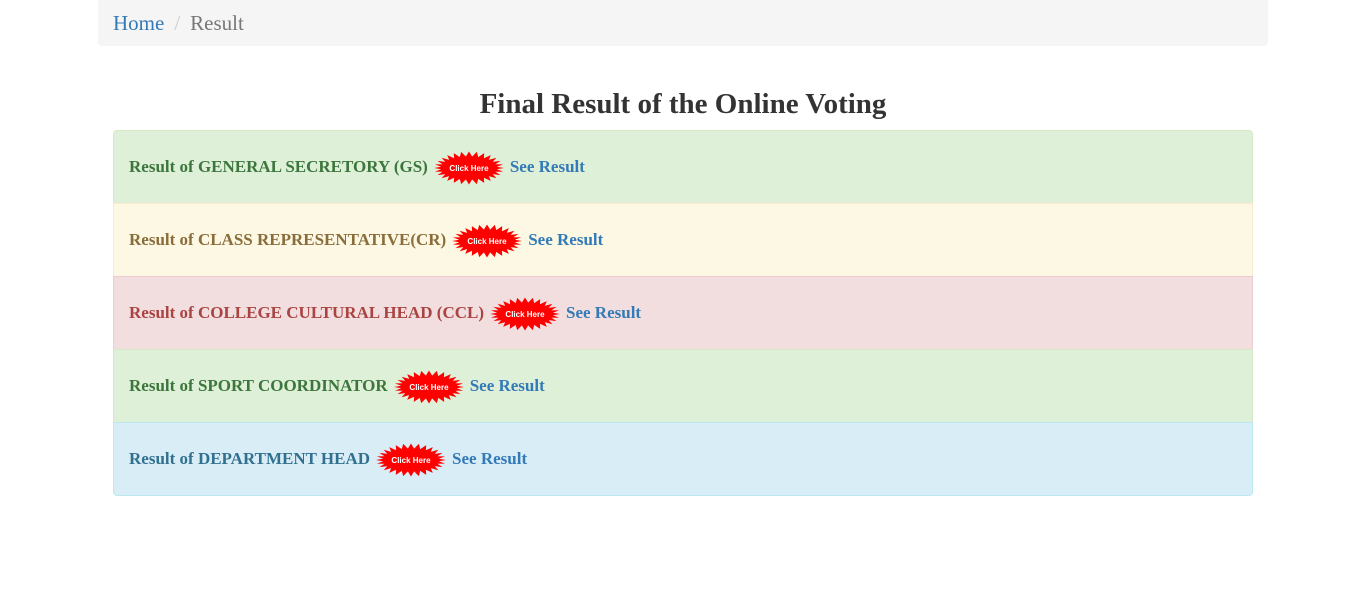 Image resolution: width=1366 pixels, height=607 pixels. Describe the element at coordinates (250, 458) in the screenshot. I see `result-label: Result of DEPARTMENT HEAD` at that location.